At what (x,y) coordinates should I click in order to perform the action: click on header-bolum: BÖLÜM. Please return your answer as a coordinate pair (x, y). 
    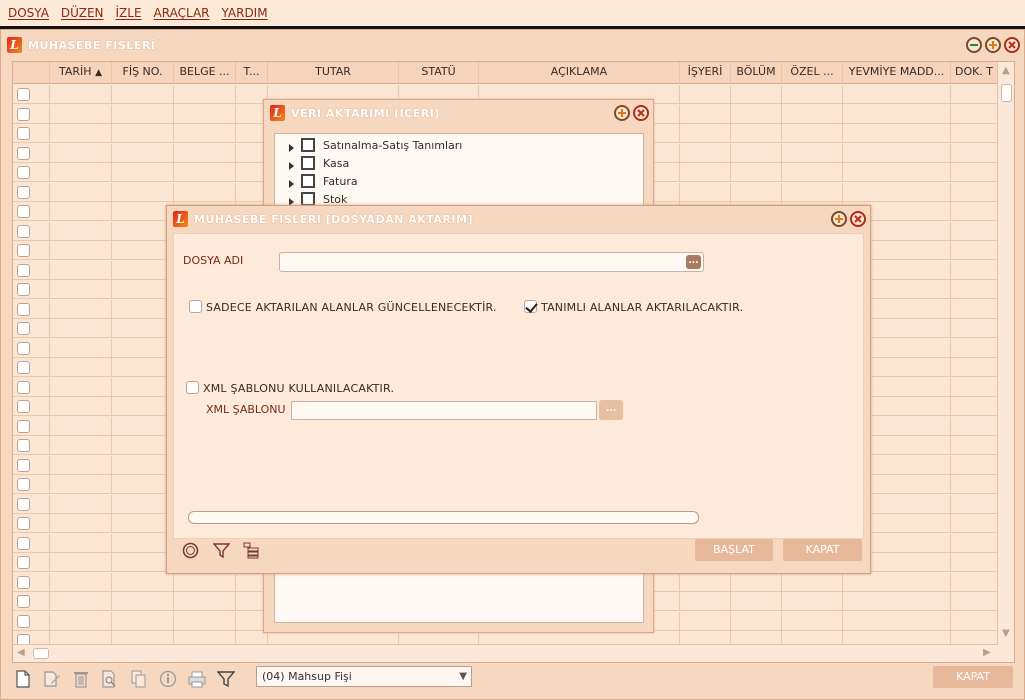
    Looking at the image, I should click on (756, 73).